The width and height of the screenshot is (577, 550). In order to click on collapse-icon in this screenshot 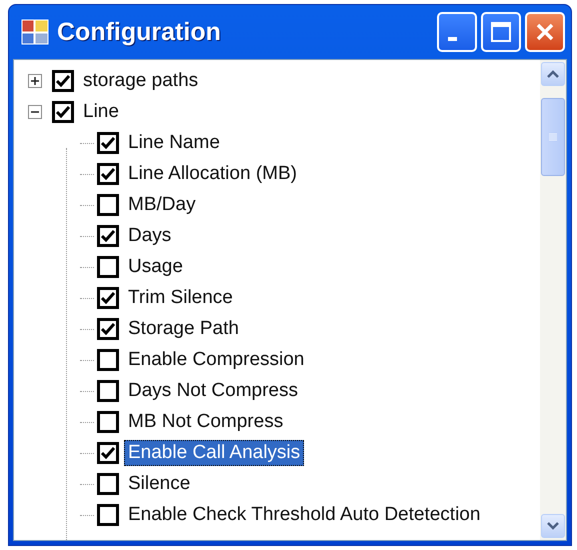, I will do `click(35, 111)`.